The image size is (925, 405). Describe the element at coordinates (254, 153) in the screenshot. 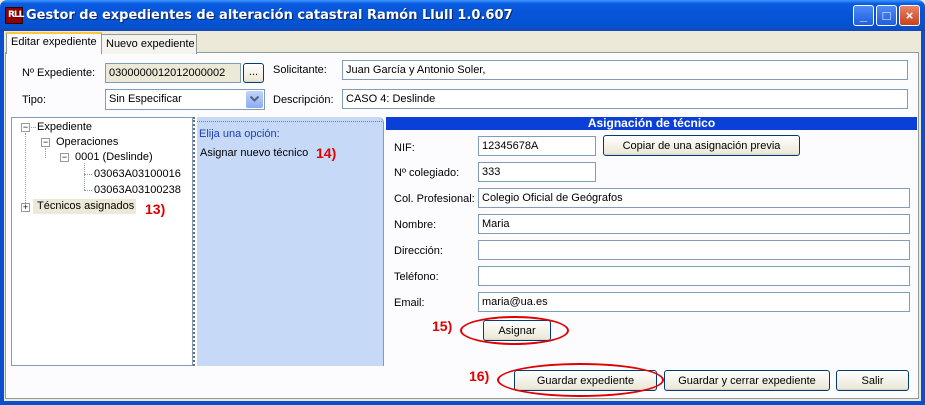

I see `option-assign-tecnico: Asignar nuevo técnico` at that location.